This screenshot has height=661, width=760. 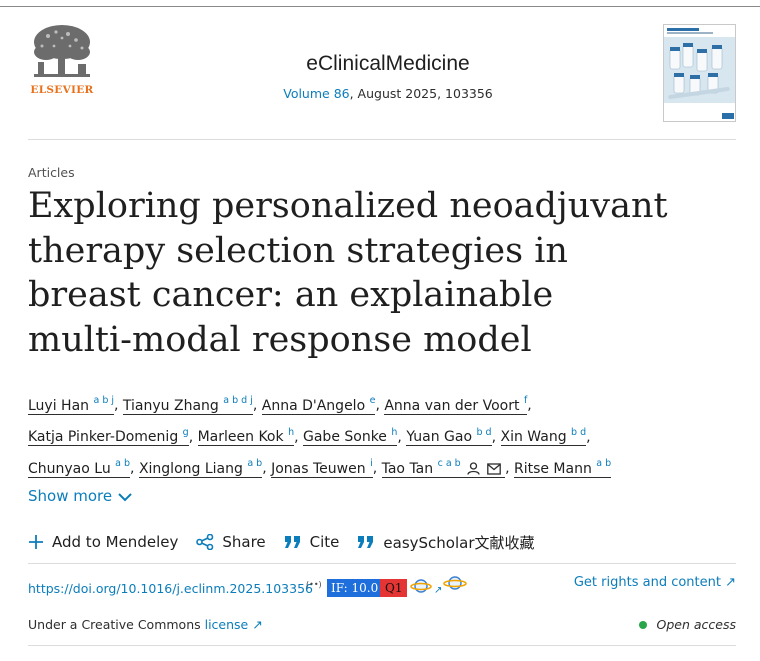 I want to click on author-link: Anna van der Voort f, so click(x=456, y=405).